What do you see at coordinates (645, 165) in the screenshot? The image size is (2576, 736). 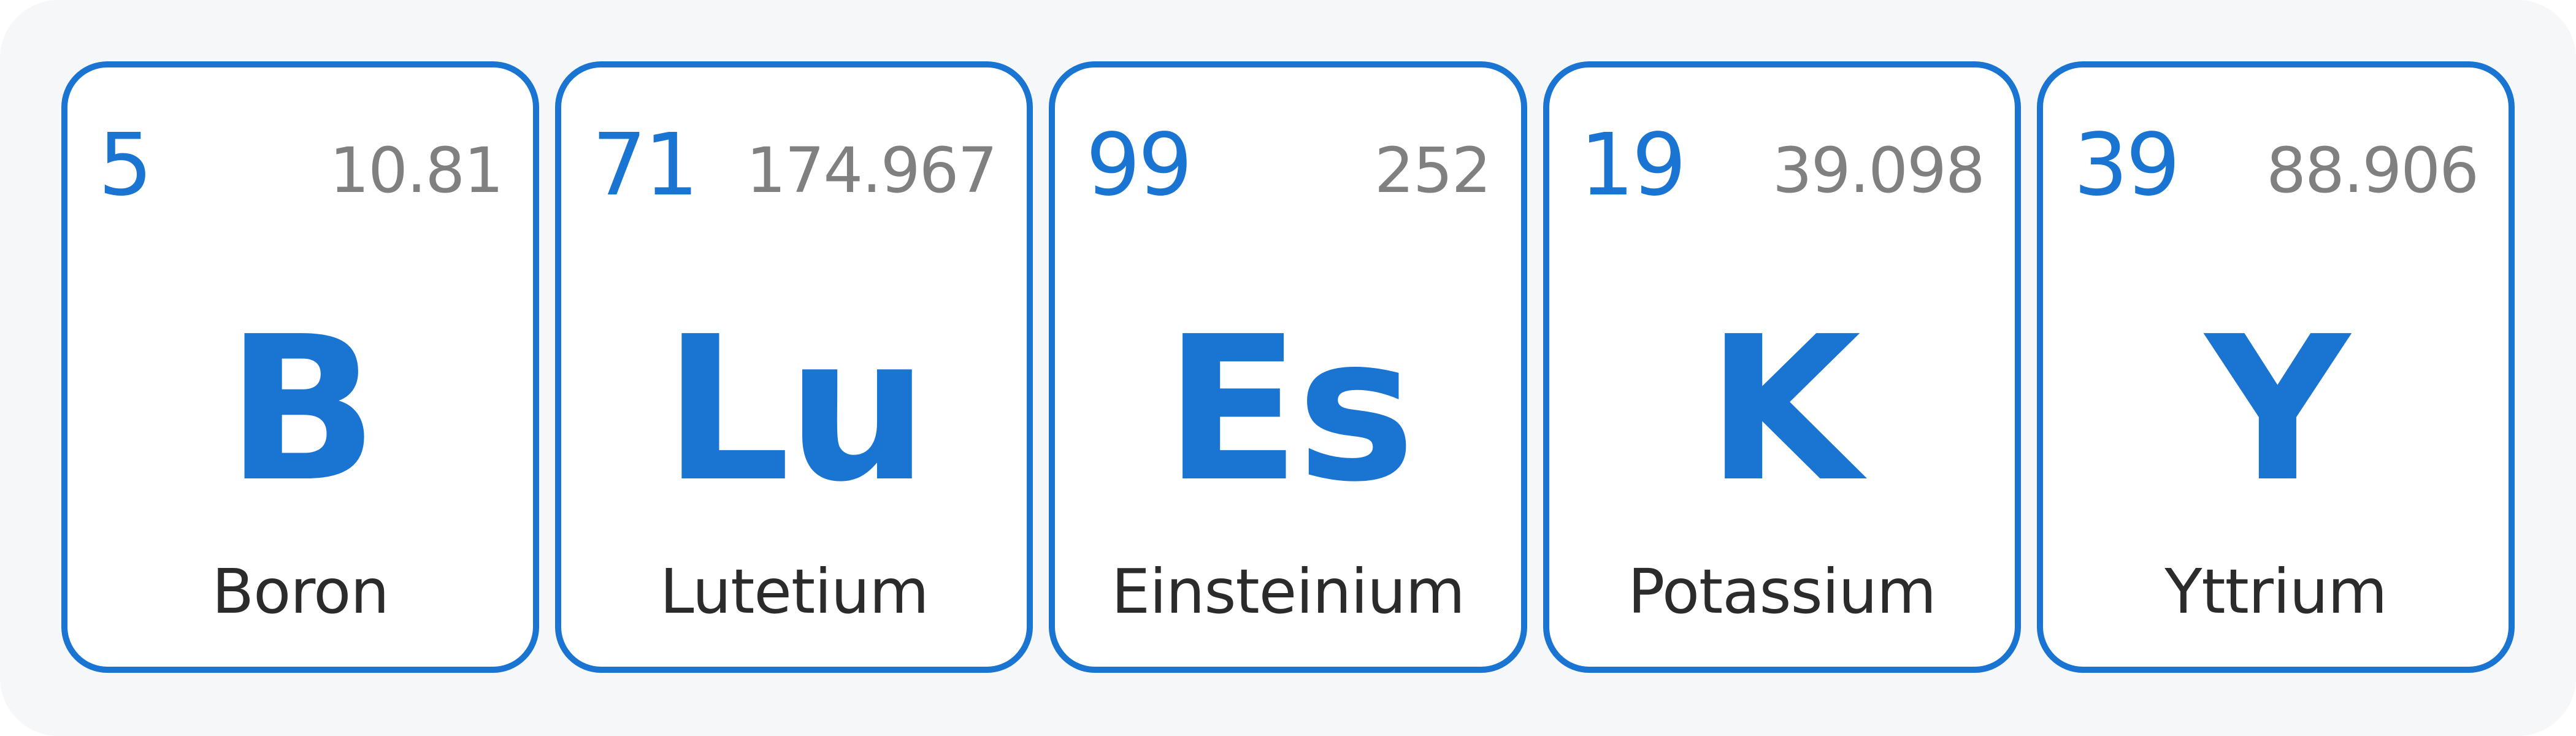 I see `atomic-number: 71` at bounding box center [645, 165].